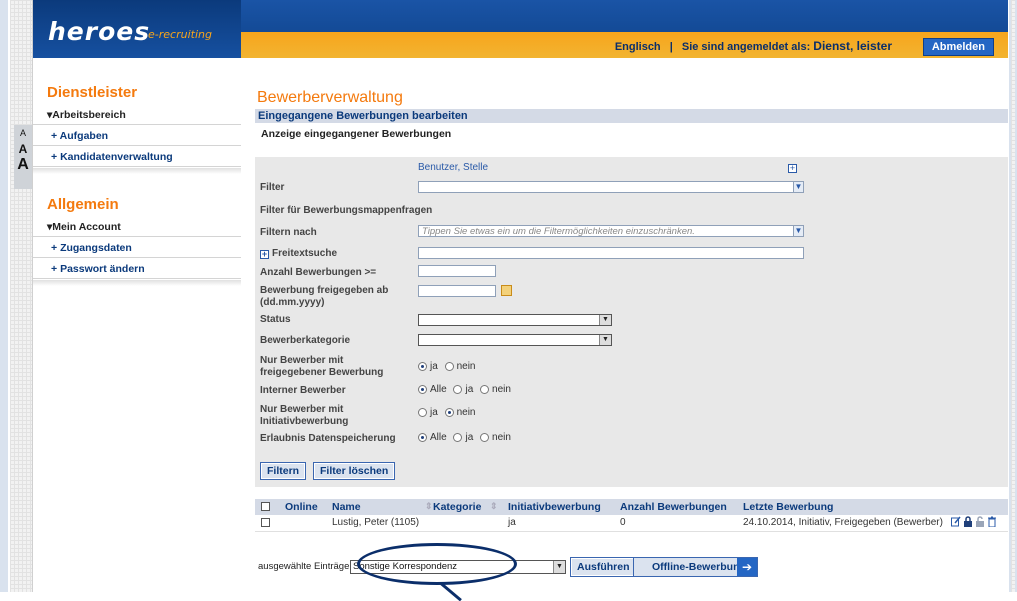  Describe the element at coordinates (956, 521) in the screenshot. I see `edit-icon` at that location.